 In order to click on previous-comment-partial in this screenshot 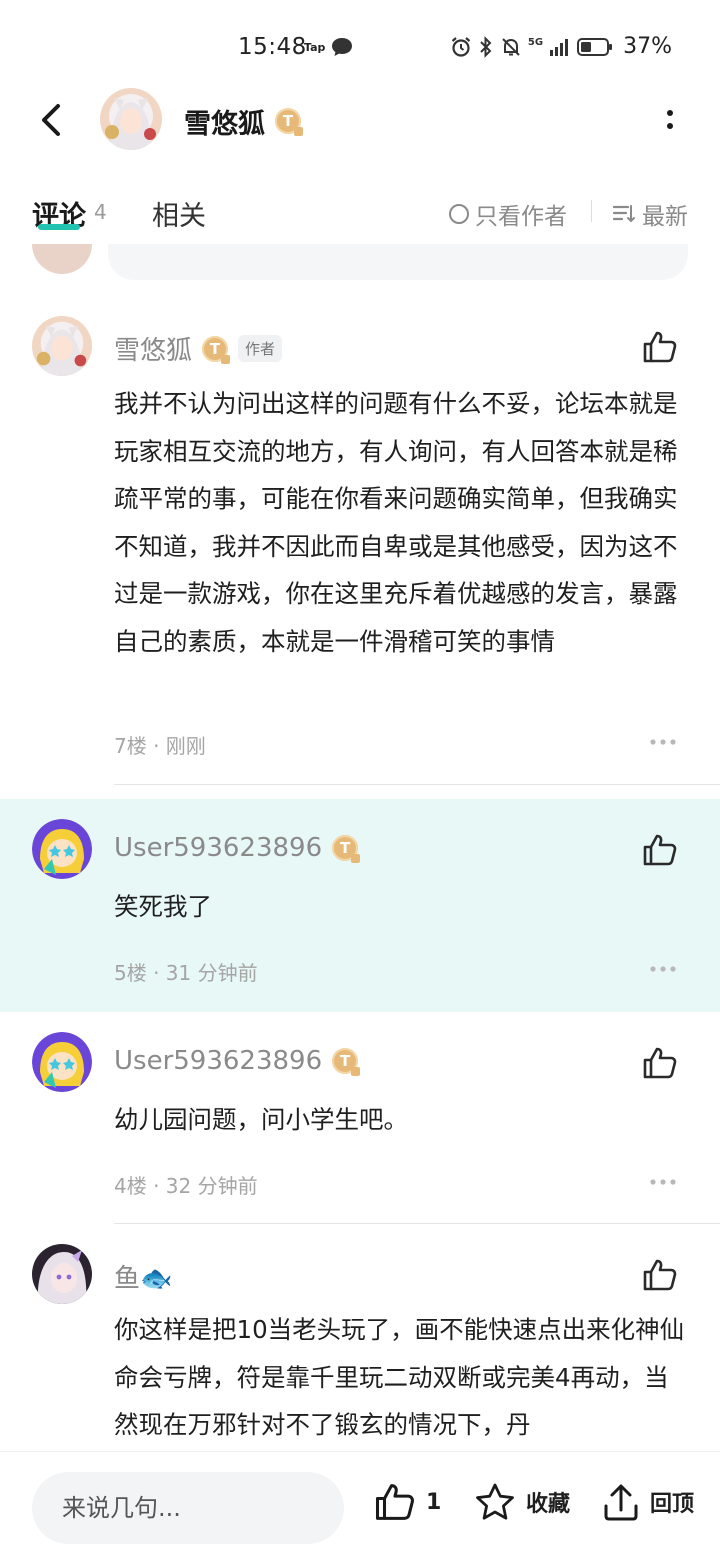, I will do `click(360, 264)`.